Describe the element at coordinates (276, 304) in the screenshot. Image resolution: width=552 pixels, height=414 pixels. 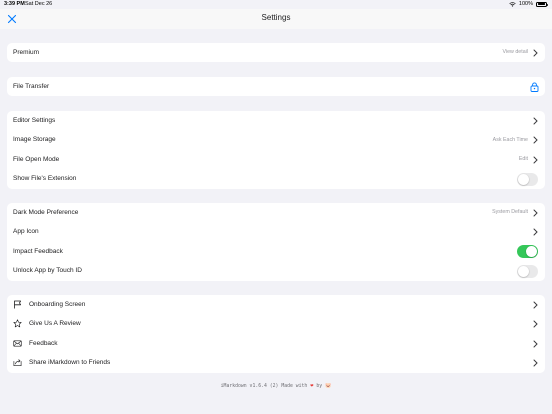
I see `onboarding-row: Onboarding Screen` at that location.